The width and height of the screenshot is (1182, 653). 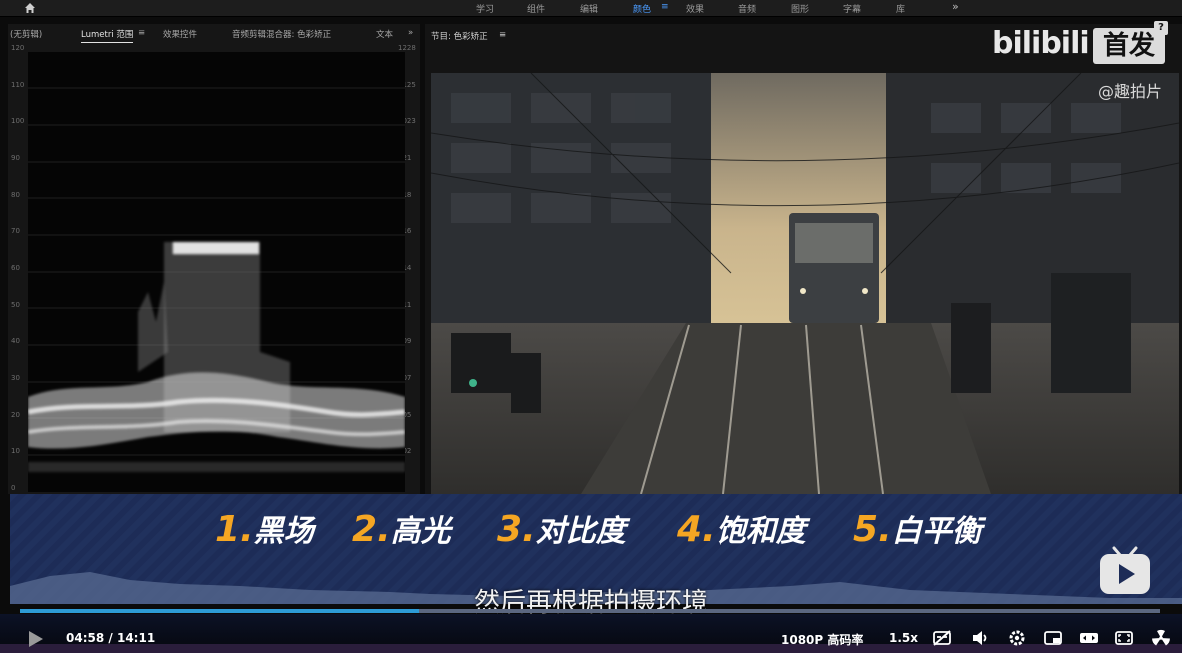 I want to click on speed-button: 1.5x, so click(x=903, y=638).